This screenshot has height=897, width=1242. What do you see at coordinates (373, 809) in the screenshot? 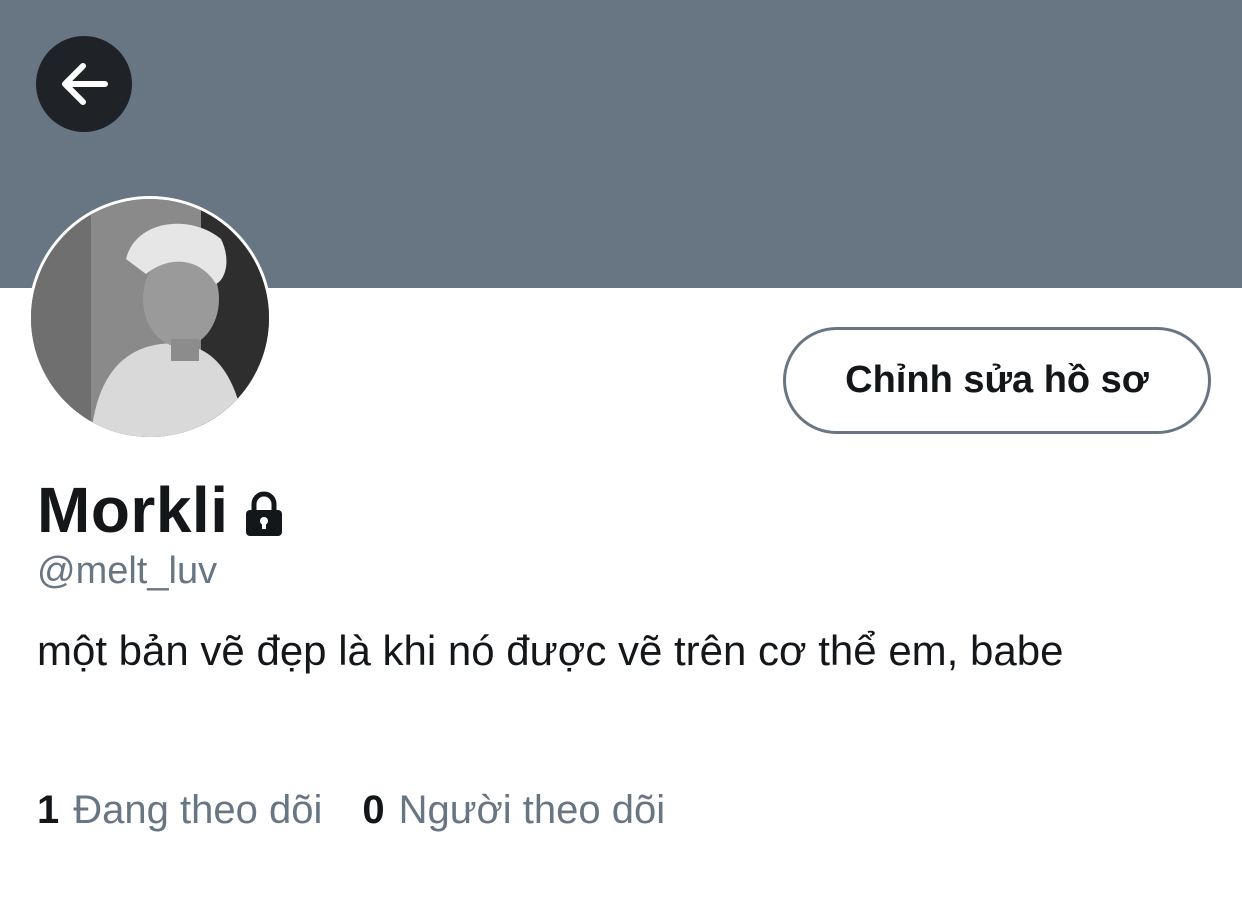
I see `followers-count: 0` at bounding box center [373, 809].